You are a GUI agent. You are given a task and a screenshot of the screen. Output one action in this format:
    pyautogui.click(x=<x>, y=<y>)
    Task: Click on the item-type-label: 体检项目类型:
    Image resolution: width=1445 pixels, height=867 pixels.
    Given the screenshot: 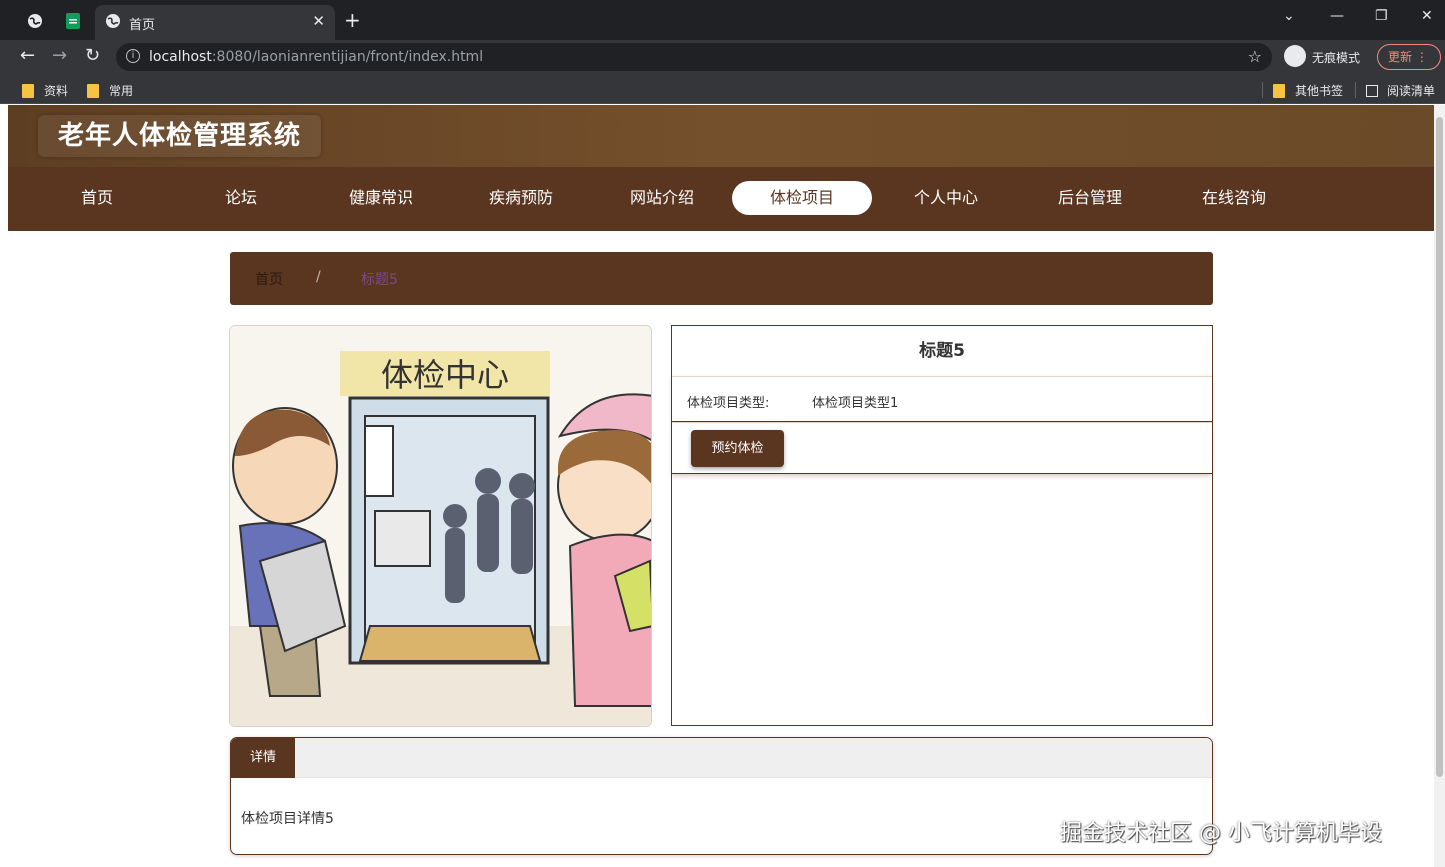 What is the action you would take?
    pyautogui.click(x=728, y=403)
    